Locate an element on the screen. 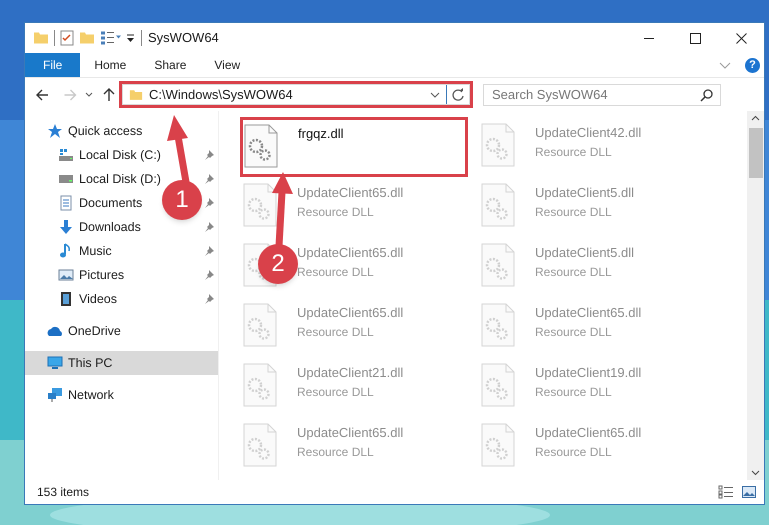 This screenshot has width=769, height=525. nav-item: Music is located at coordinates (85, 251).